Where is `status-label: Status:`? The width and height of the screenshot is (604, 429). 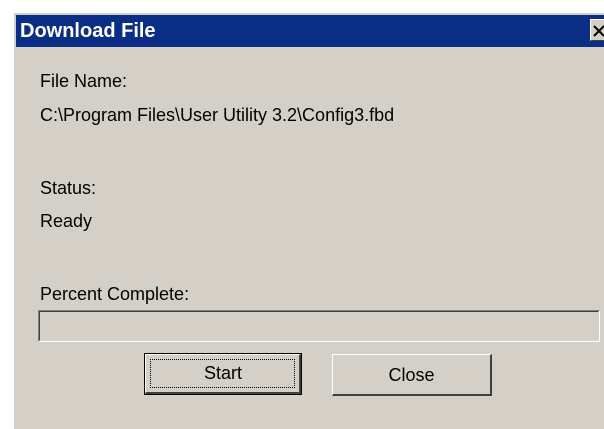 status-label: Status: is located at coordinates (68, 188).